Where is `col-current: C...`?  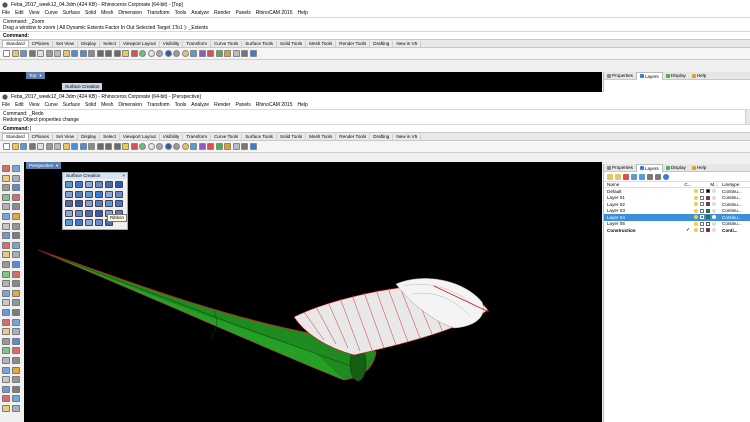 col-current: C... is located at coordinates (688, 184).